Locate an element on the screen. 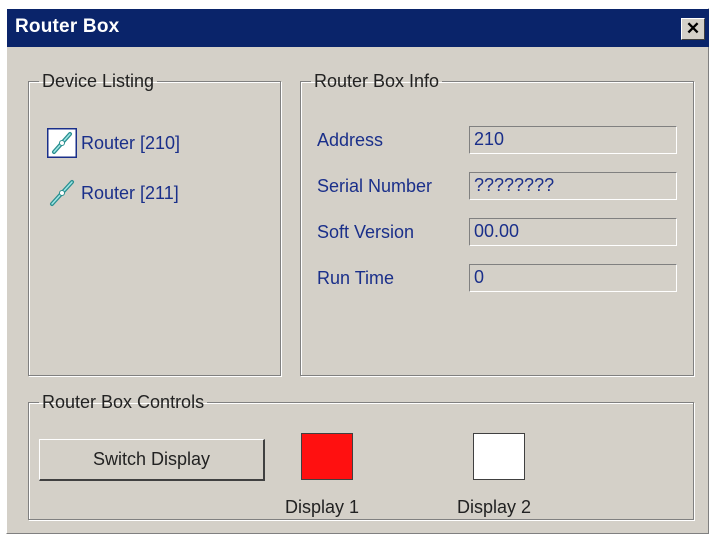  run-time-field: 0 is located at coordinates (573, 278).